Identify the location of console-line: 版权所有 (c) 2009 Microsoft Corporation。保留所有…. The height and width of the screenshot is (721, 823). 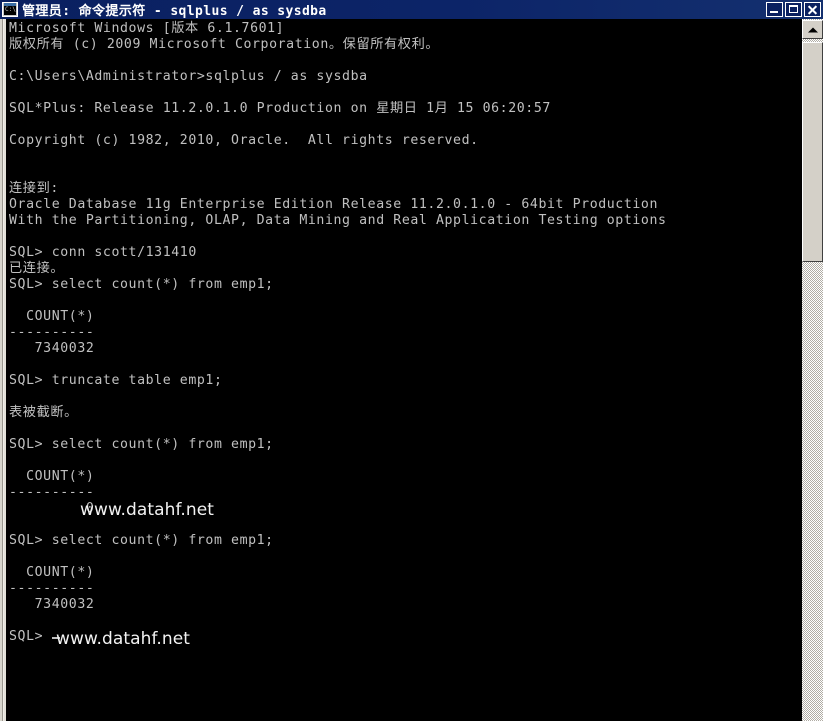
(224, 44).